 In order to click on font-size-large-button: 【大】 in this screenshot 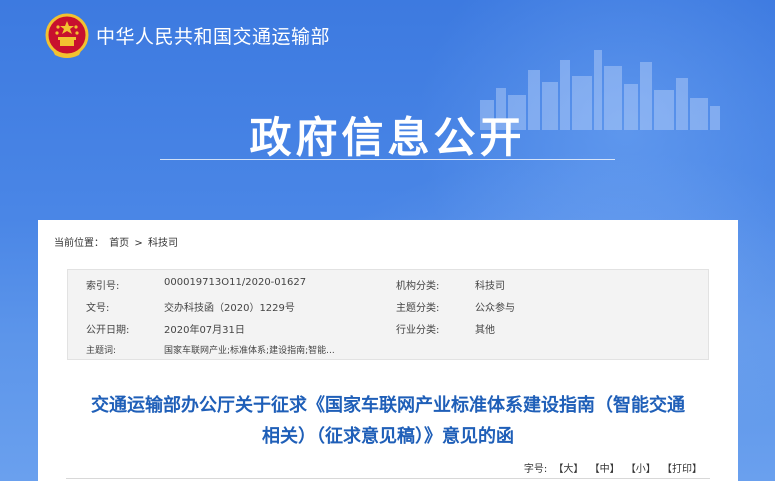, I will do `click(568, 469)`.